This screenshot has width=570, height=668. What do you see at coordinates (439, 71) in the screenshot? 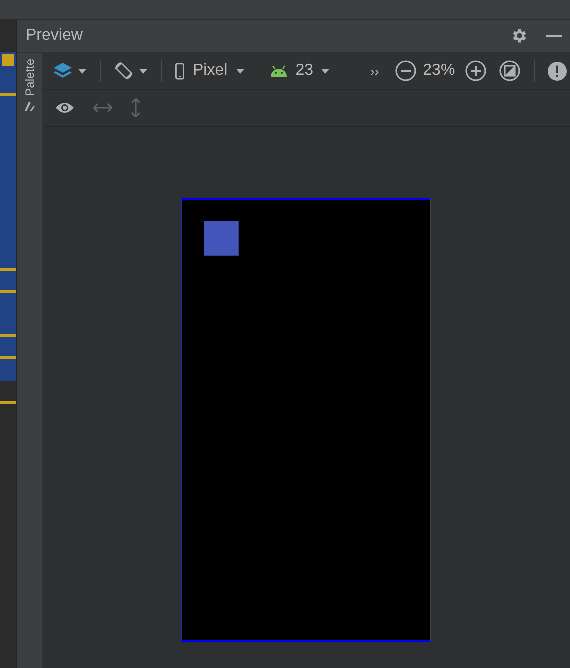
I see `zoom-level: 23%` at bounding box center [439, 71].